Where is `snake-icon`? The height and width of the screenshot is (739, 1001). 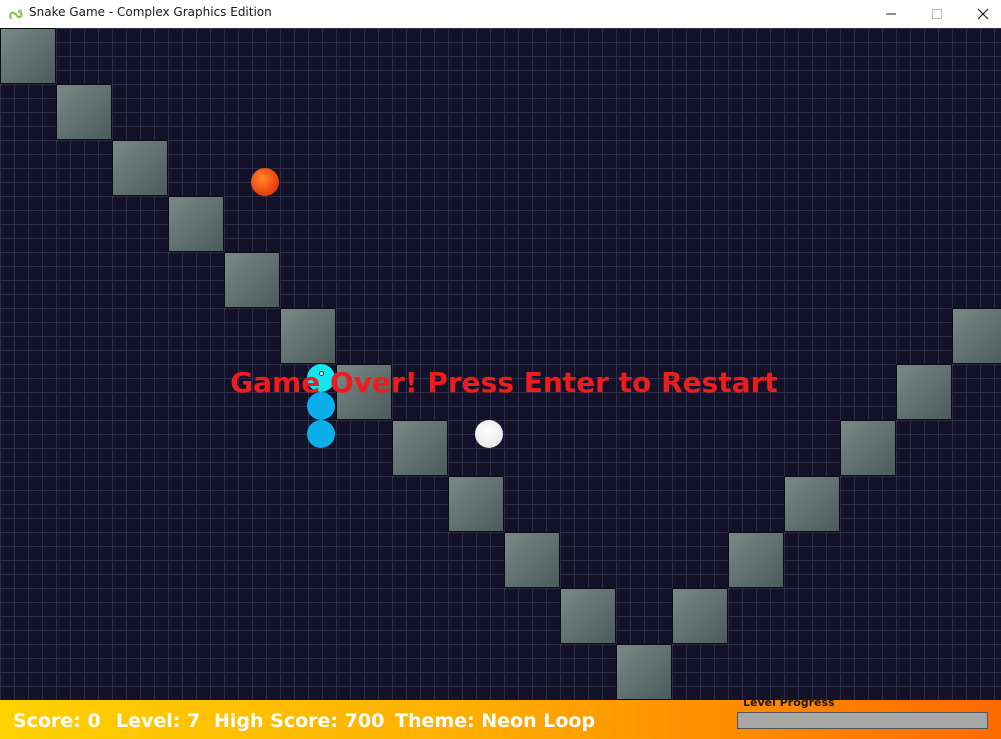 snake-icon is located at coordinates (16, 14).